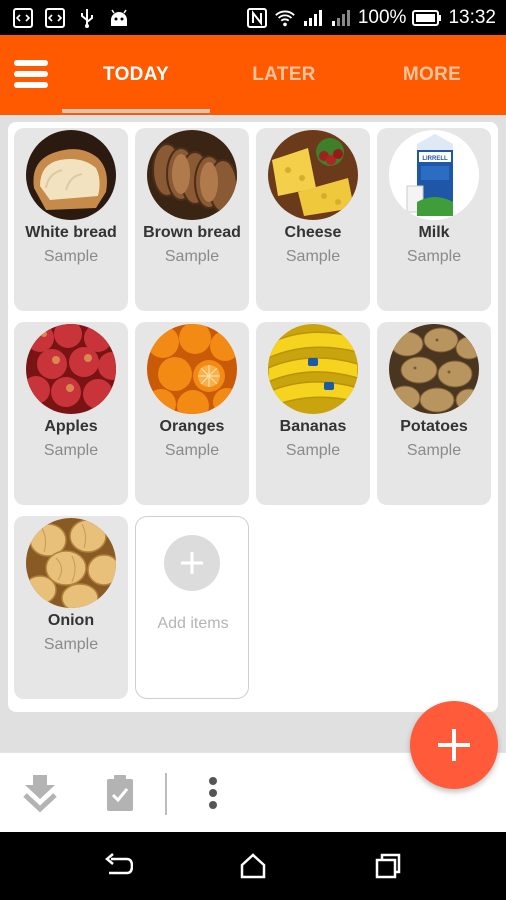 The image size is (506, 900). Describe the element at coordinates (71, 369) in the screenshot. I see `apples-image` at that location.